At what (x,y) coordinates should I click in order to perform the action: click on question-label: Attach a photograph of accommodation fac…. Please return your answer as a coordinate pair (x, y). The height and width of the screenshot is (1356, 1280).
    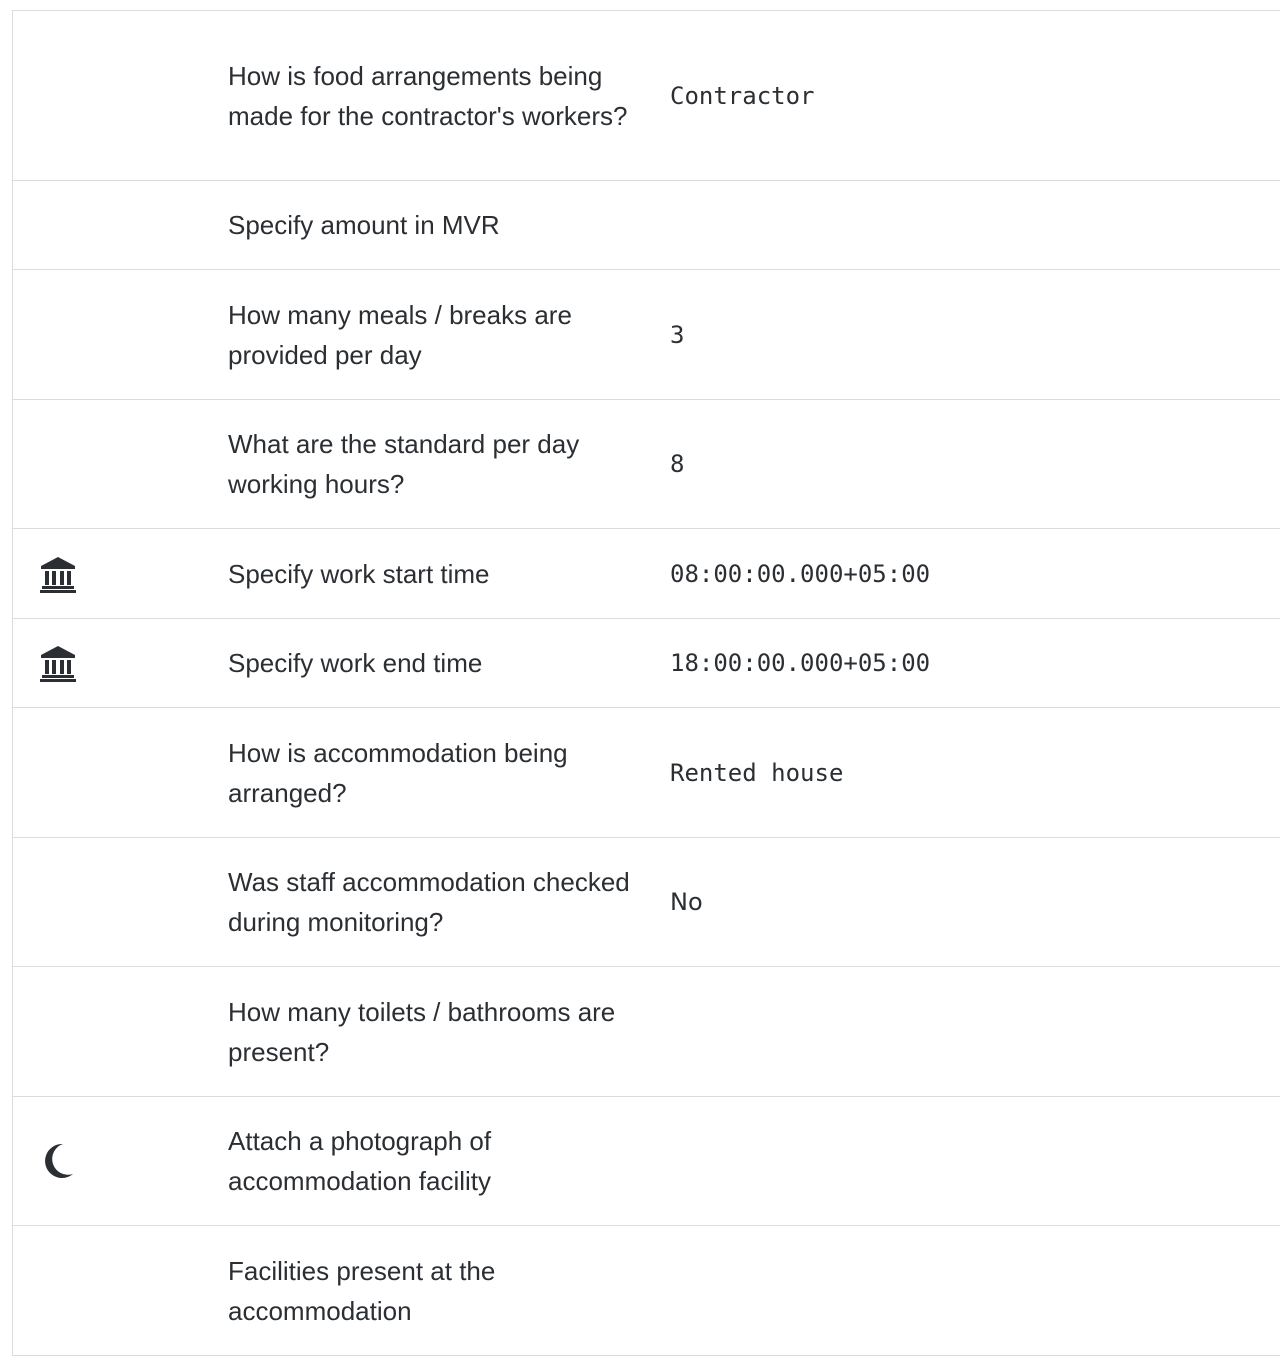
    Looking at the image, I should click on (360, 1161).